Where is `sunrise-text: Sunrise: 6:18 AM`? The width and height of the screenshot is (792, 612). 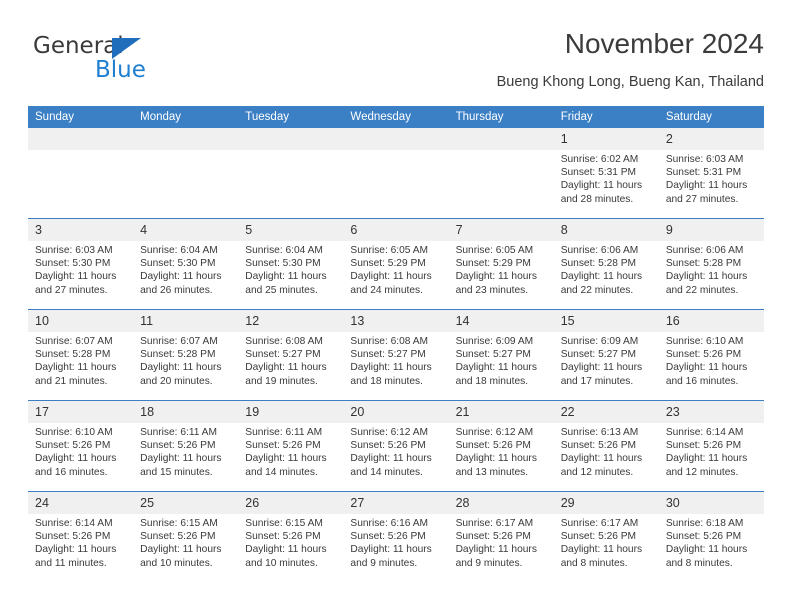 sunrise-text: Sunrise: 6:18 AM is located at coordinates (704, 523).